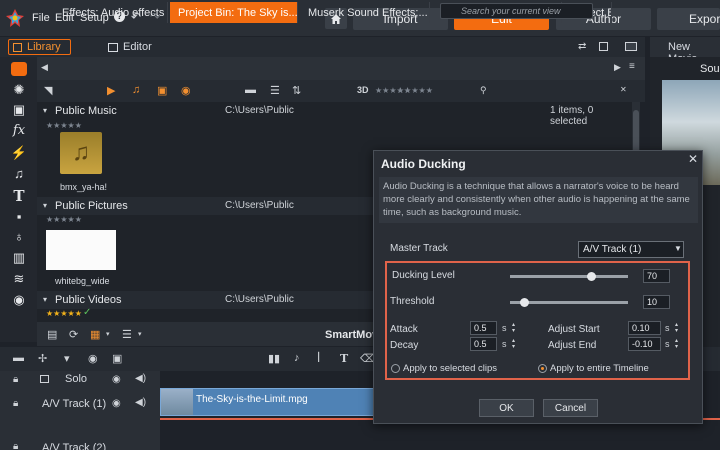 This screenshot has height=450, width=720. Describe the element at coordinates (15, 403) in the screenshot. I see `lock-icon-track1: 🔒︎` at that location.